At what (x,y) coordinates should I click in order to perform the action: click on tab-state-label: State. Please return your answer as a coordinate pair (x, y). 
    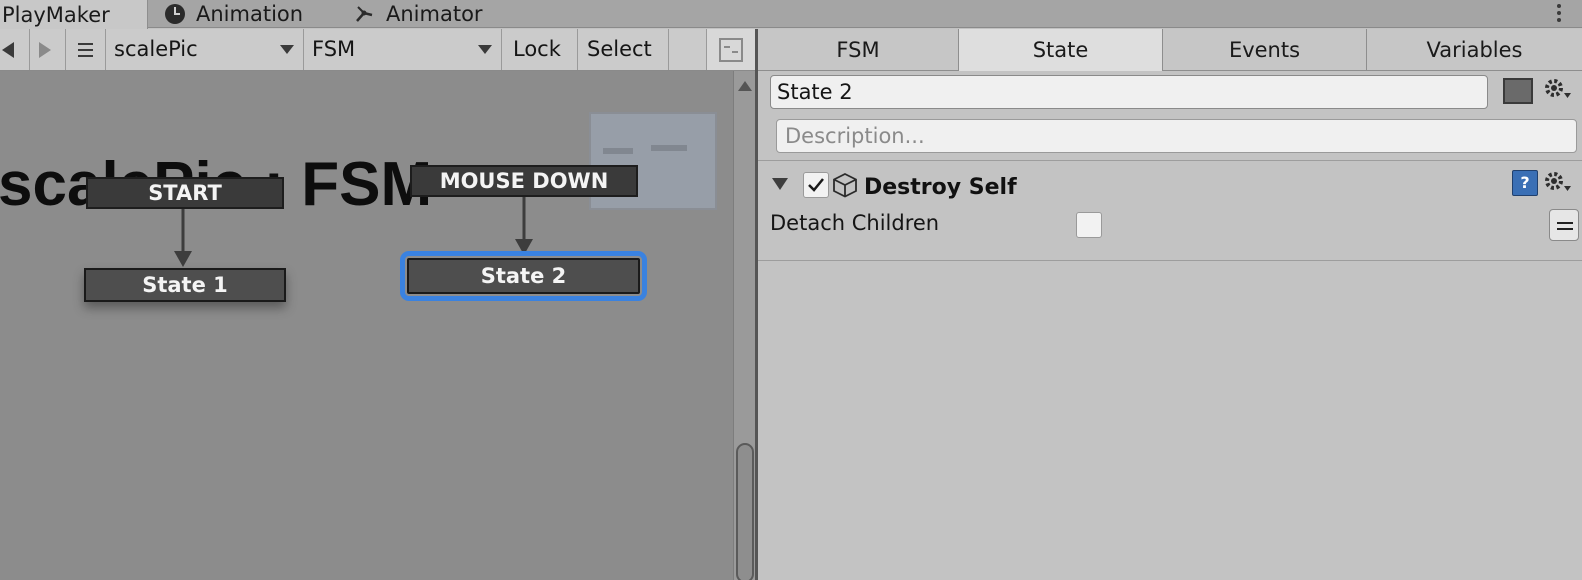
    Looking at the image, I should click on (1060, 50).